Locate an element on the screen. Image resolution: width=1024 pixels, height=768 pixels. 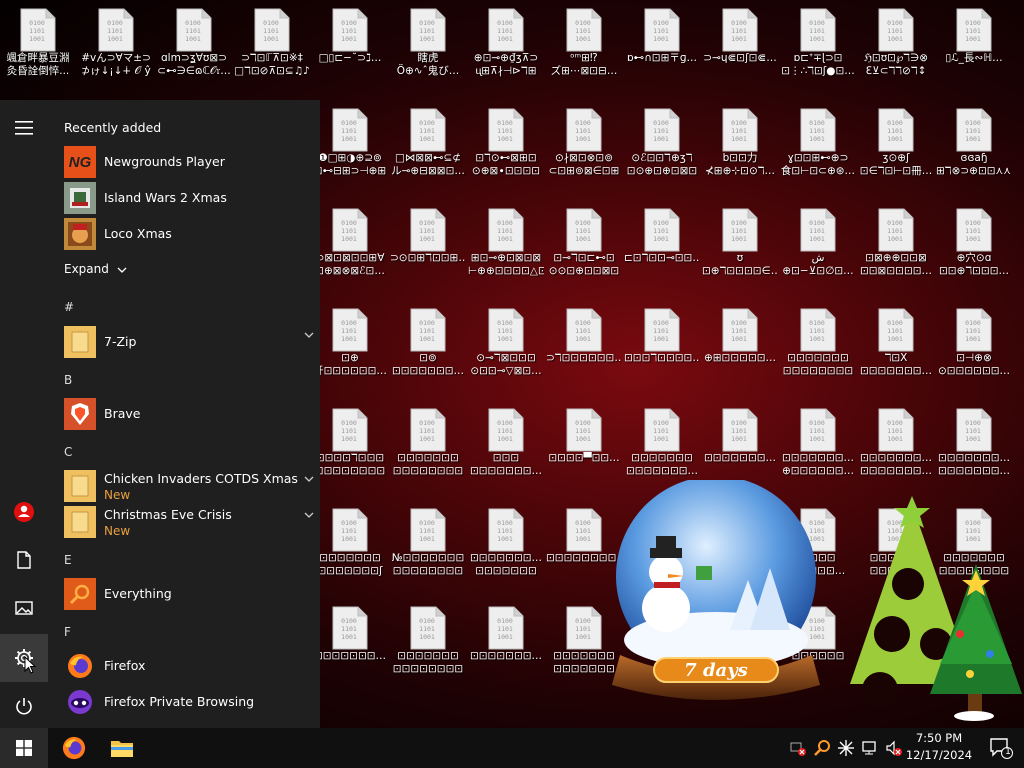
desktop-file-icon: 0100 1101 1001 #vん⊃∀マ±⊃ ⊅ゖ↓¡↓∔ 𝒪 ŷ is located at coordinates (116, 44).